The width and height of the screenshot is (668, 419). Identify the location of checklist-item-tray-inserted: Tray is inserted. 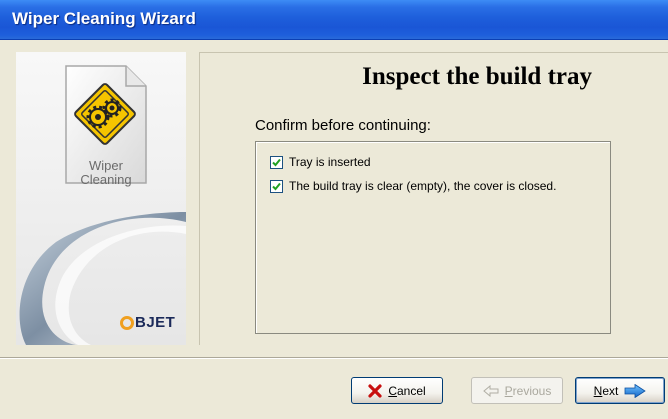
(320, 162).